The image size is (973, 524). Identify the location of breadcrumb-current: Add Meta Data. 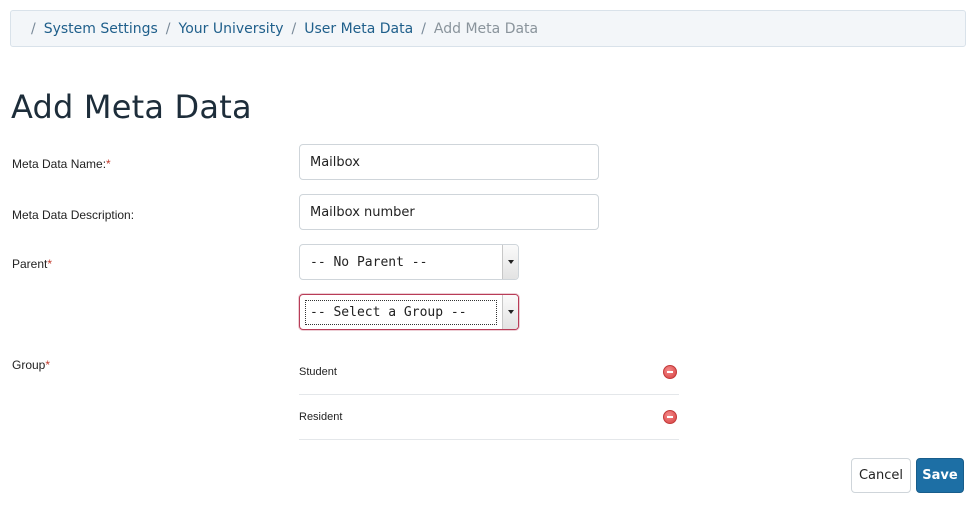
(486, 28).